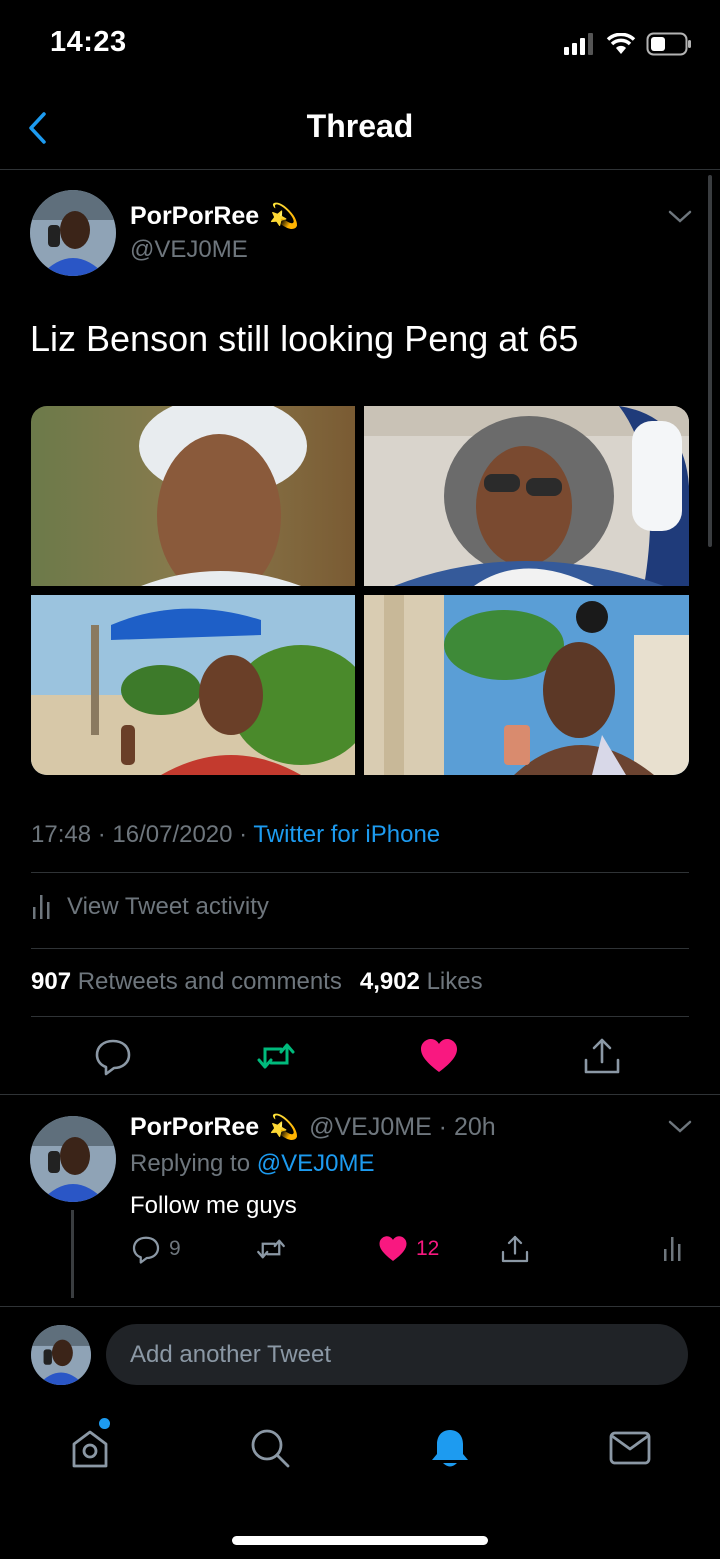  What do you see at coordinates (421, 982) in the screenshot?
I see `likes-stat: 4,902 Likes` at bounding box center [421, 982].